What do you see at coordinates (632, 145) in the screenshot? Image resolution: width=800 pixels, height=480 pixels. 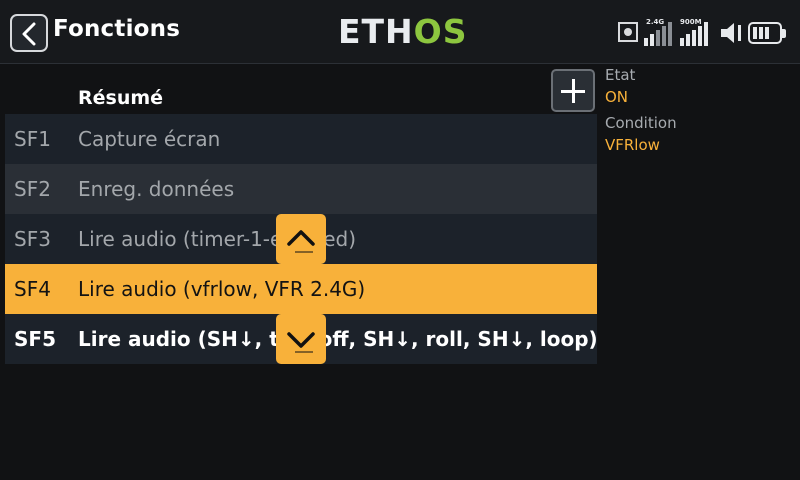 I see `condition-value: VFRlow` at bounding box center [632, 145].